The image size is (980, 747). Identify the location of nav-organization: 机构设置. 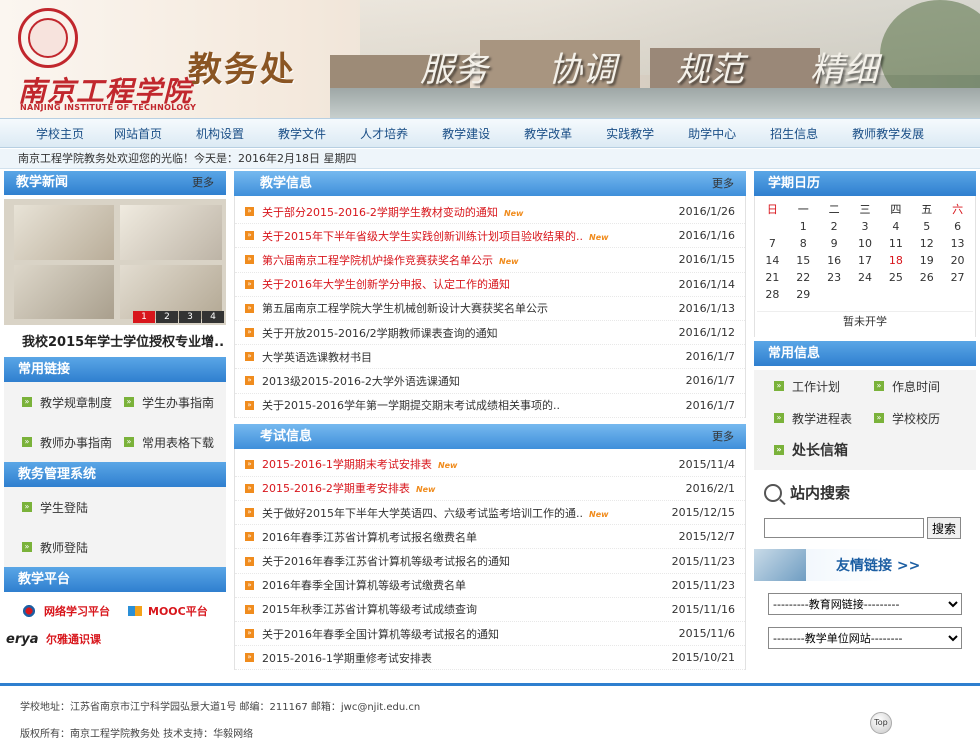
(225, 133).